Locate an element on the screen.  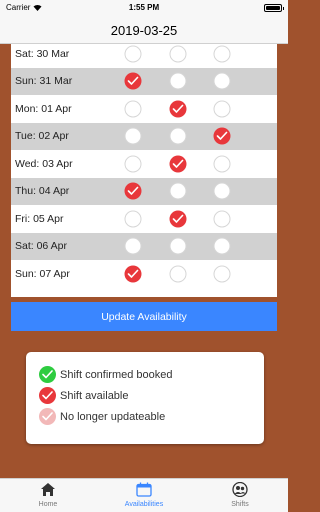
tab-shifts: Shifts is located at coordinates (240, 494).